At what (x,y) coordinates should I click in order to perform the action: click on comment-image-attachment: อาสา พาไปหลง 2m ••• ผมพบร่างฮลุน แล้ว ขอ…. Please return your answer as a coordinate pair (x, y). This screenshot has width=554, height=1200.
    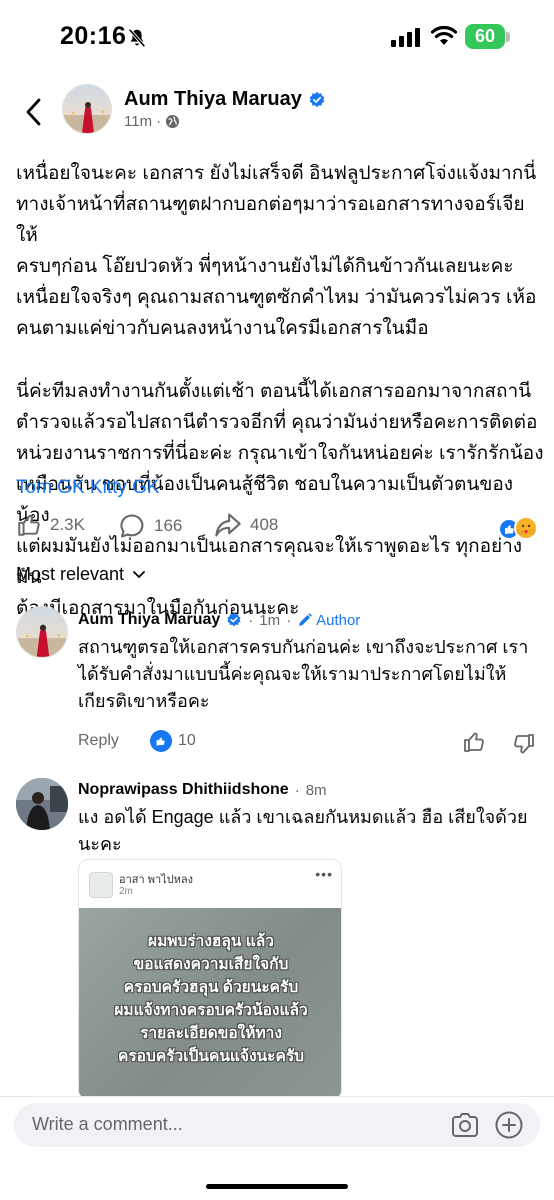
    Looking at the image, I should click on (210, 979).